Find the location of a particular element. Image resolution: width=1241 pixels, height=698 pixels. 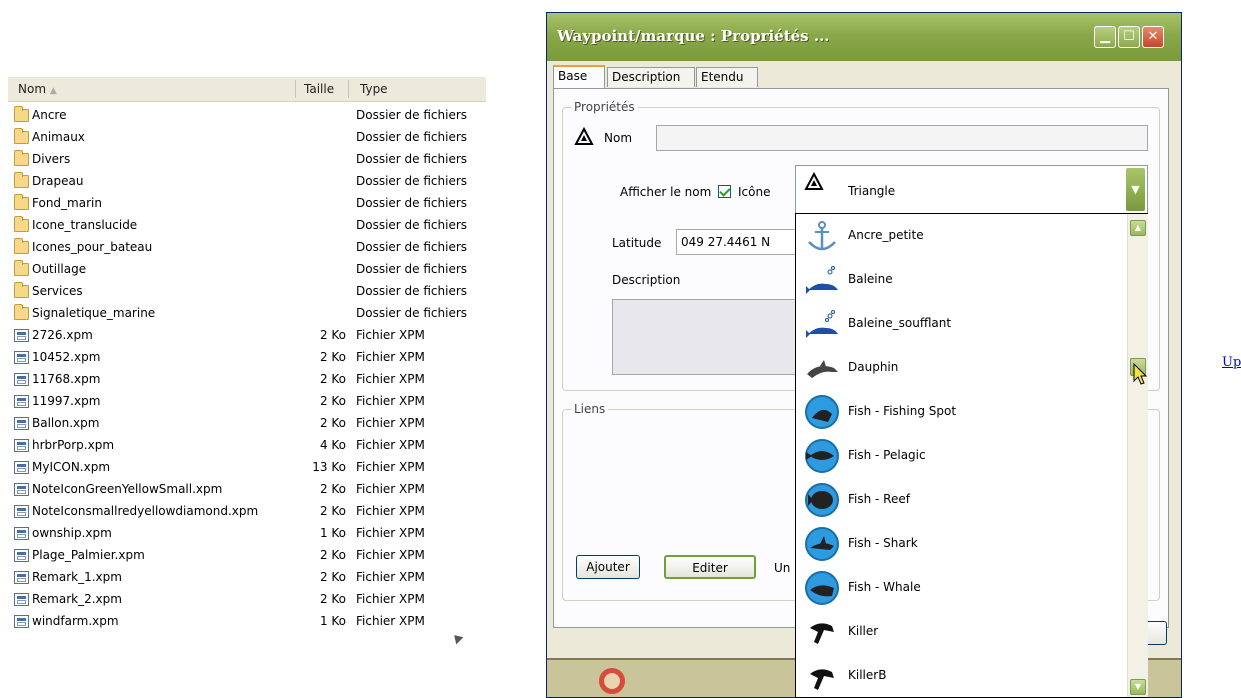

dropdown-option-label: Fish - Fishing Spot is located at coordinates (902, 411).